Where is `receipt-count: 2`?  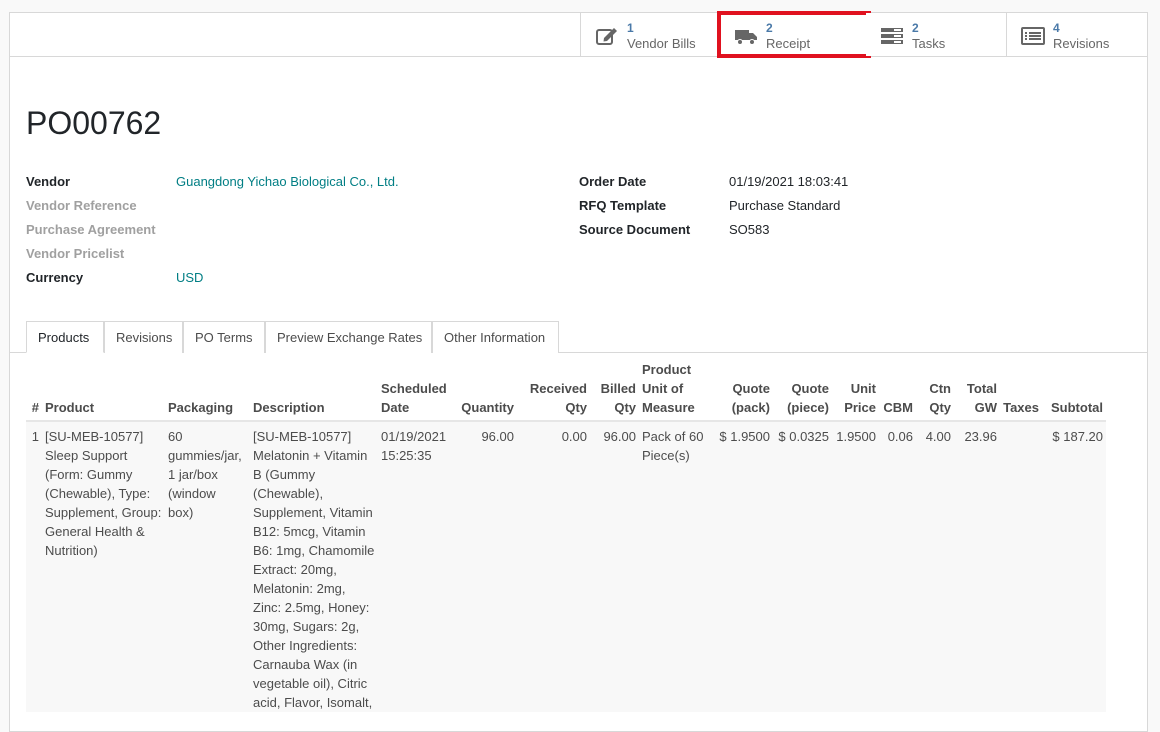
receipt-count: 2 is located at coordinates (769, 28).